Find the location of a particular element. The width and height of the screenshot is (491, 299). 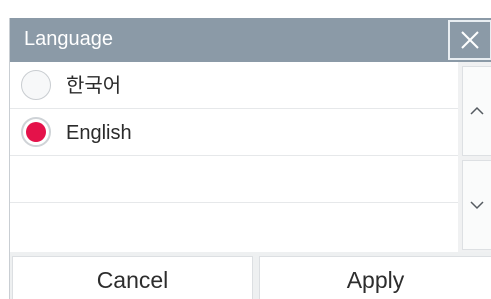

chevron-up-icon is located at coordinates (477, 110).